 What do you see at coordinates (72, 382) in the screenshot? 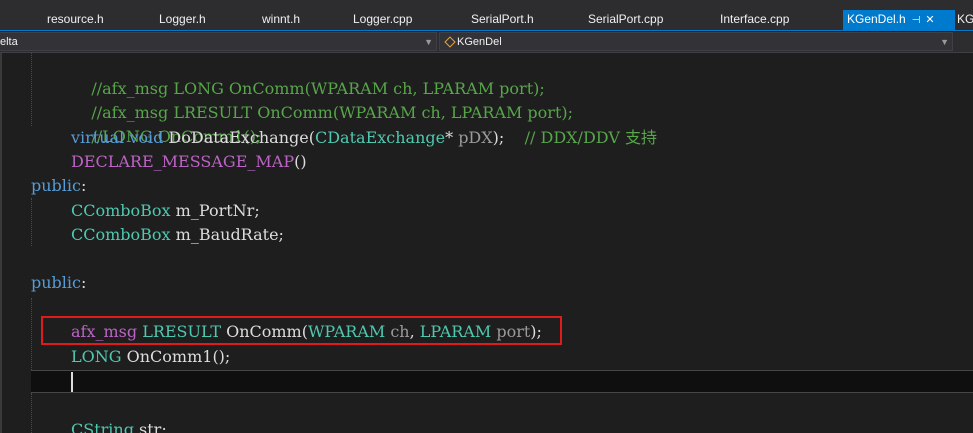
I see `text-caret` at bounding box center [72, 382].